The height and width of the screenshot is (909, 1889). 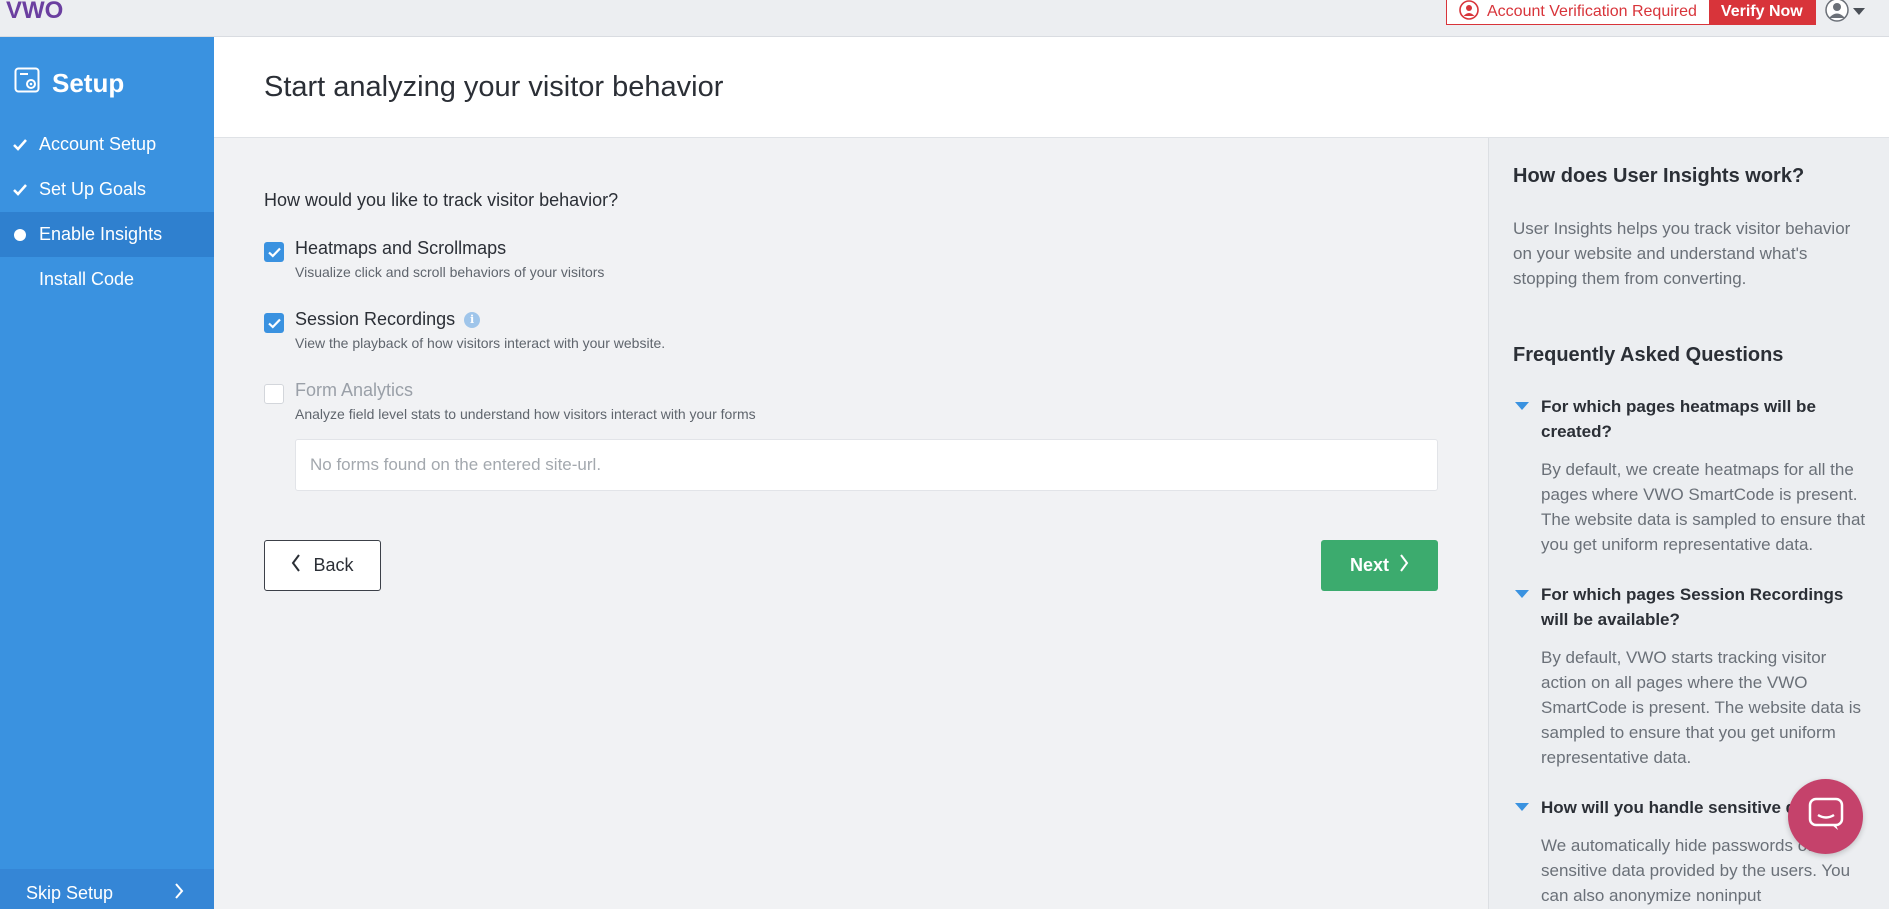 I want to click on verify-now-button: Verify Now, so click(x=1761, y=12).